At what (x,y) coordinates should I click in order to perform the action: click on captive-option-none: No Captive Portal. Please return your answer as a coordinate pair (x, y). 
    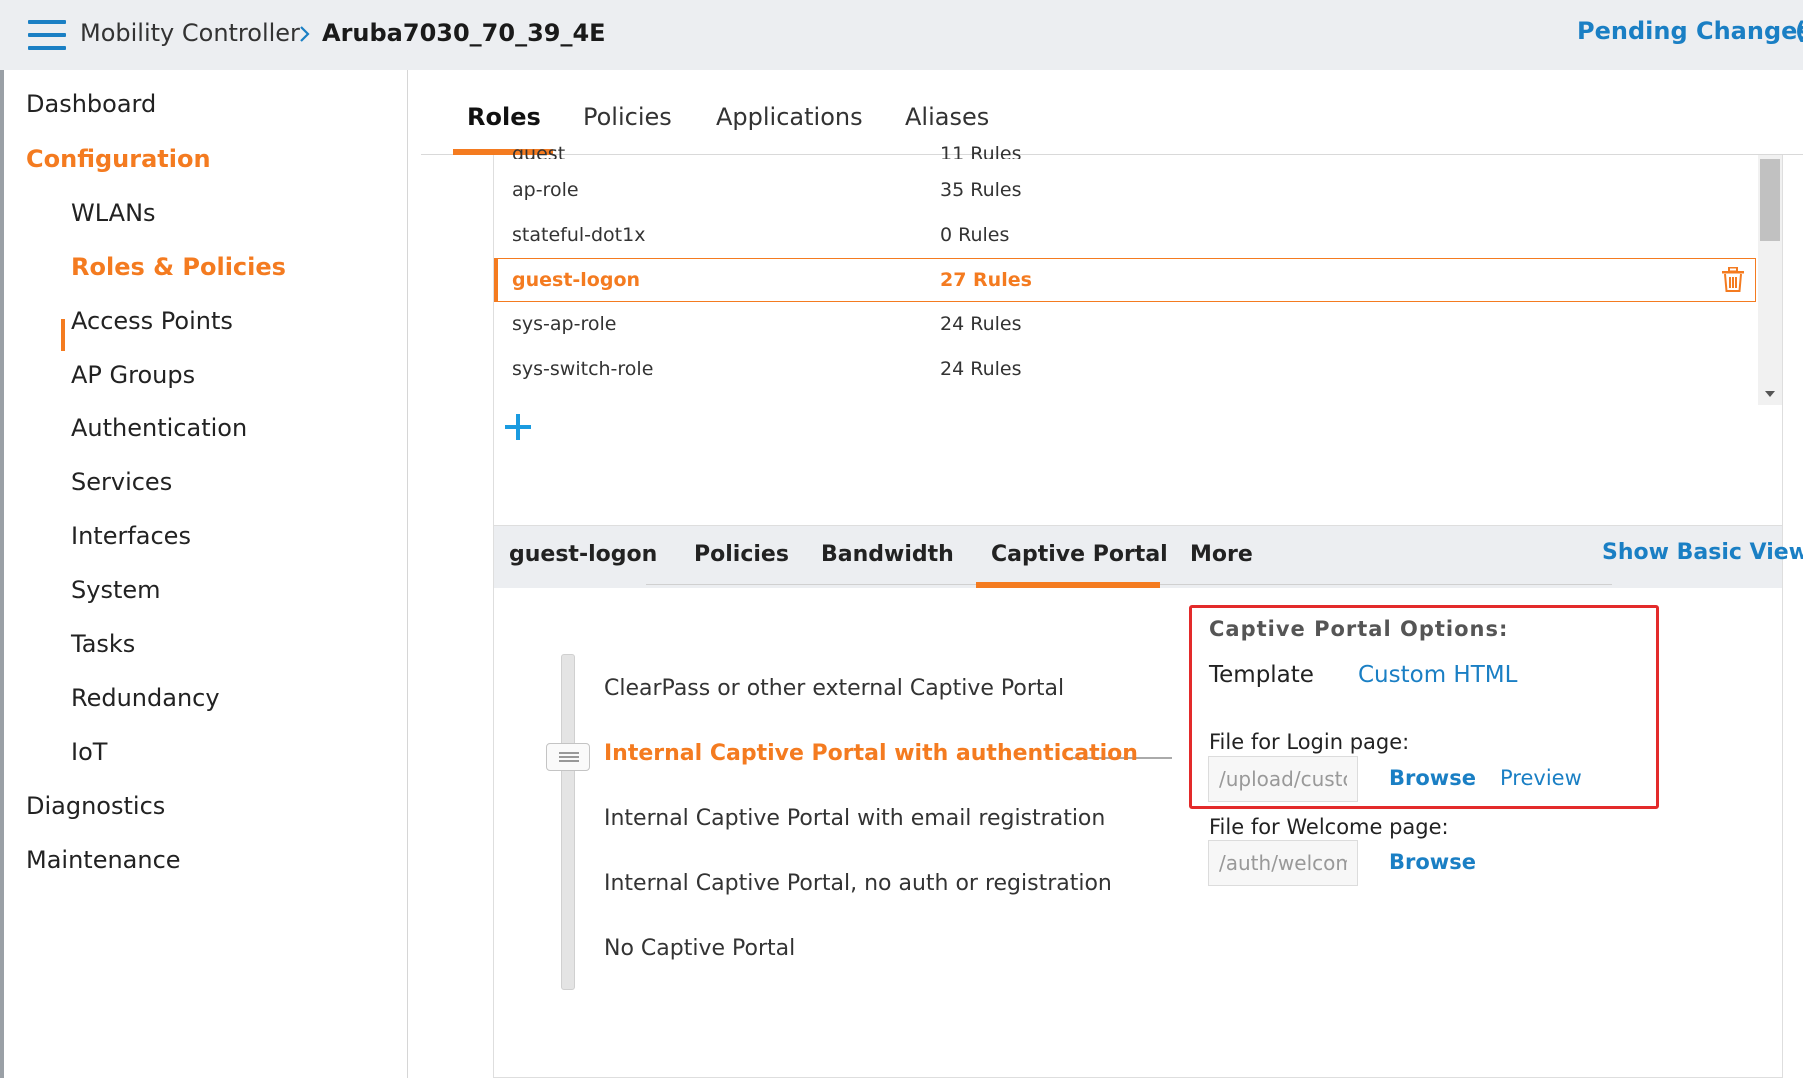
    Looking at the image, I should click on (699, 948).